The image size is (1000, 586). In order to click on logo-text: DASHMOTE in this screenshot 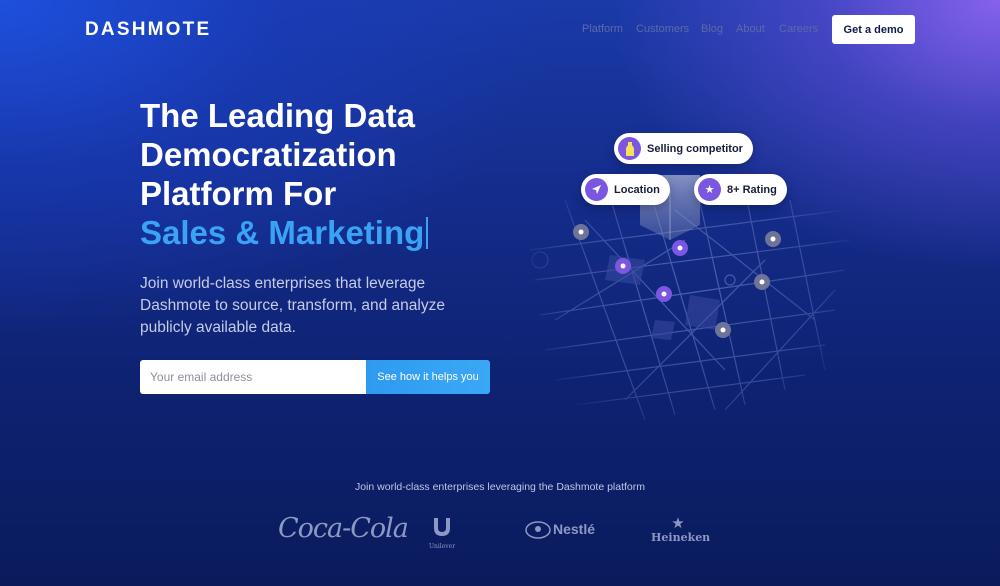, I will do `click(148, 29)`.